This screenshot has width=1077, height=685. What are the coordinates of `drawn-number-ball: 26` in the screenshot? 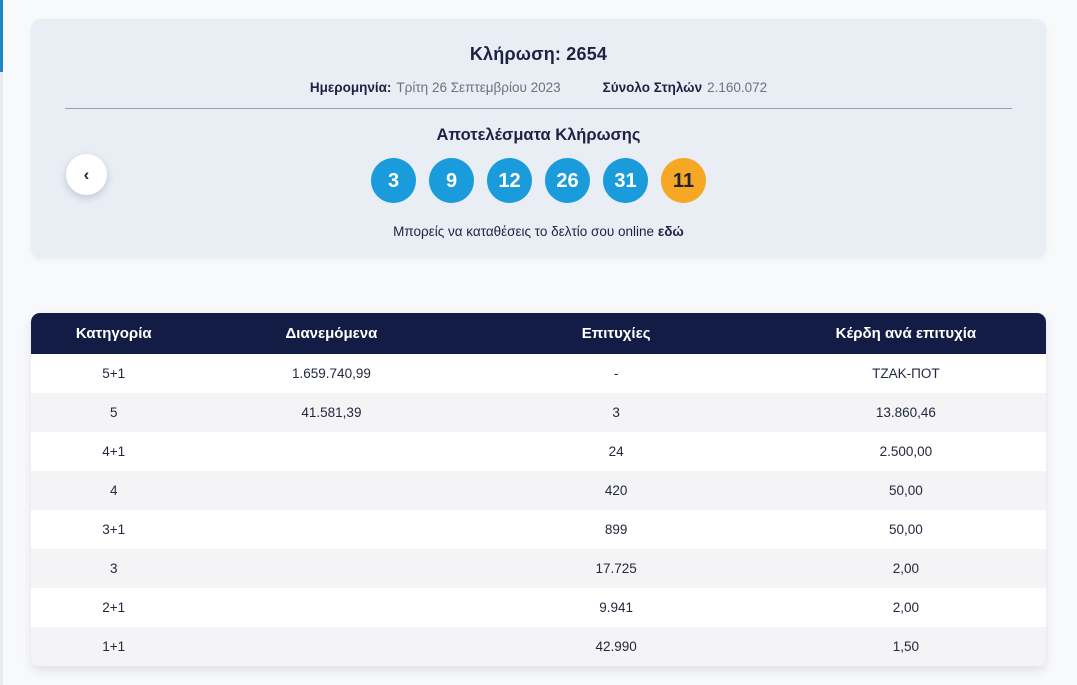 It's located at (567, 180).